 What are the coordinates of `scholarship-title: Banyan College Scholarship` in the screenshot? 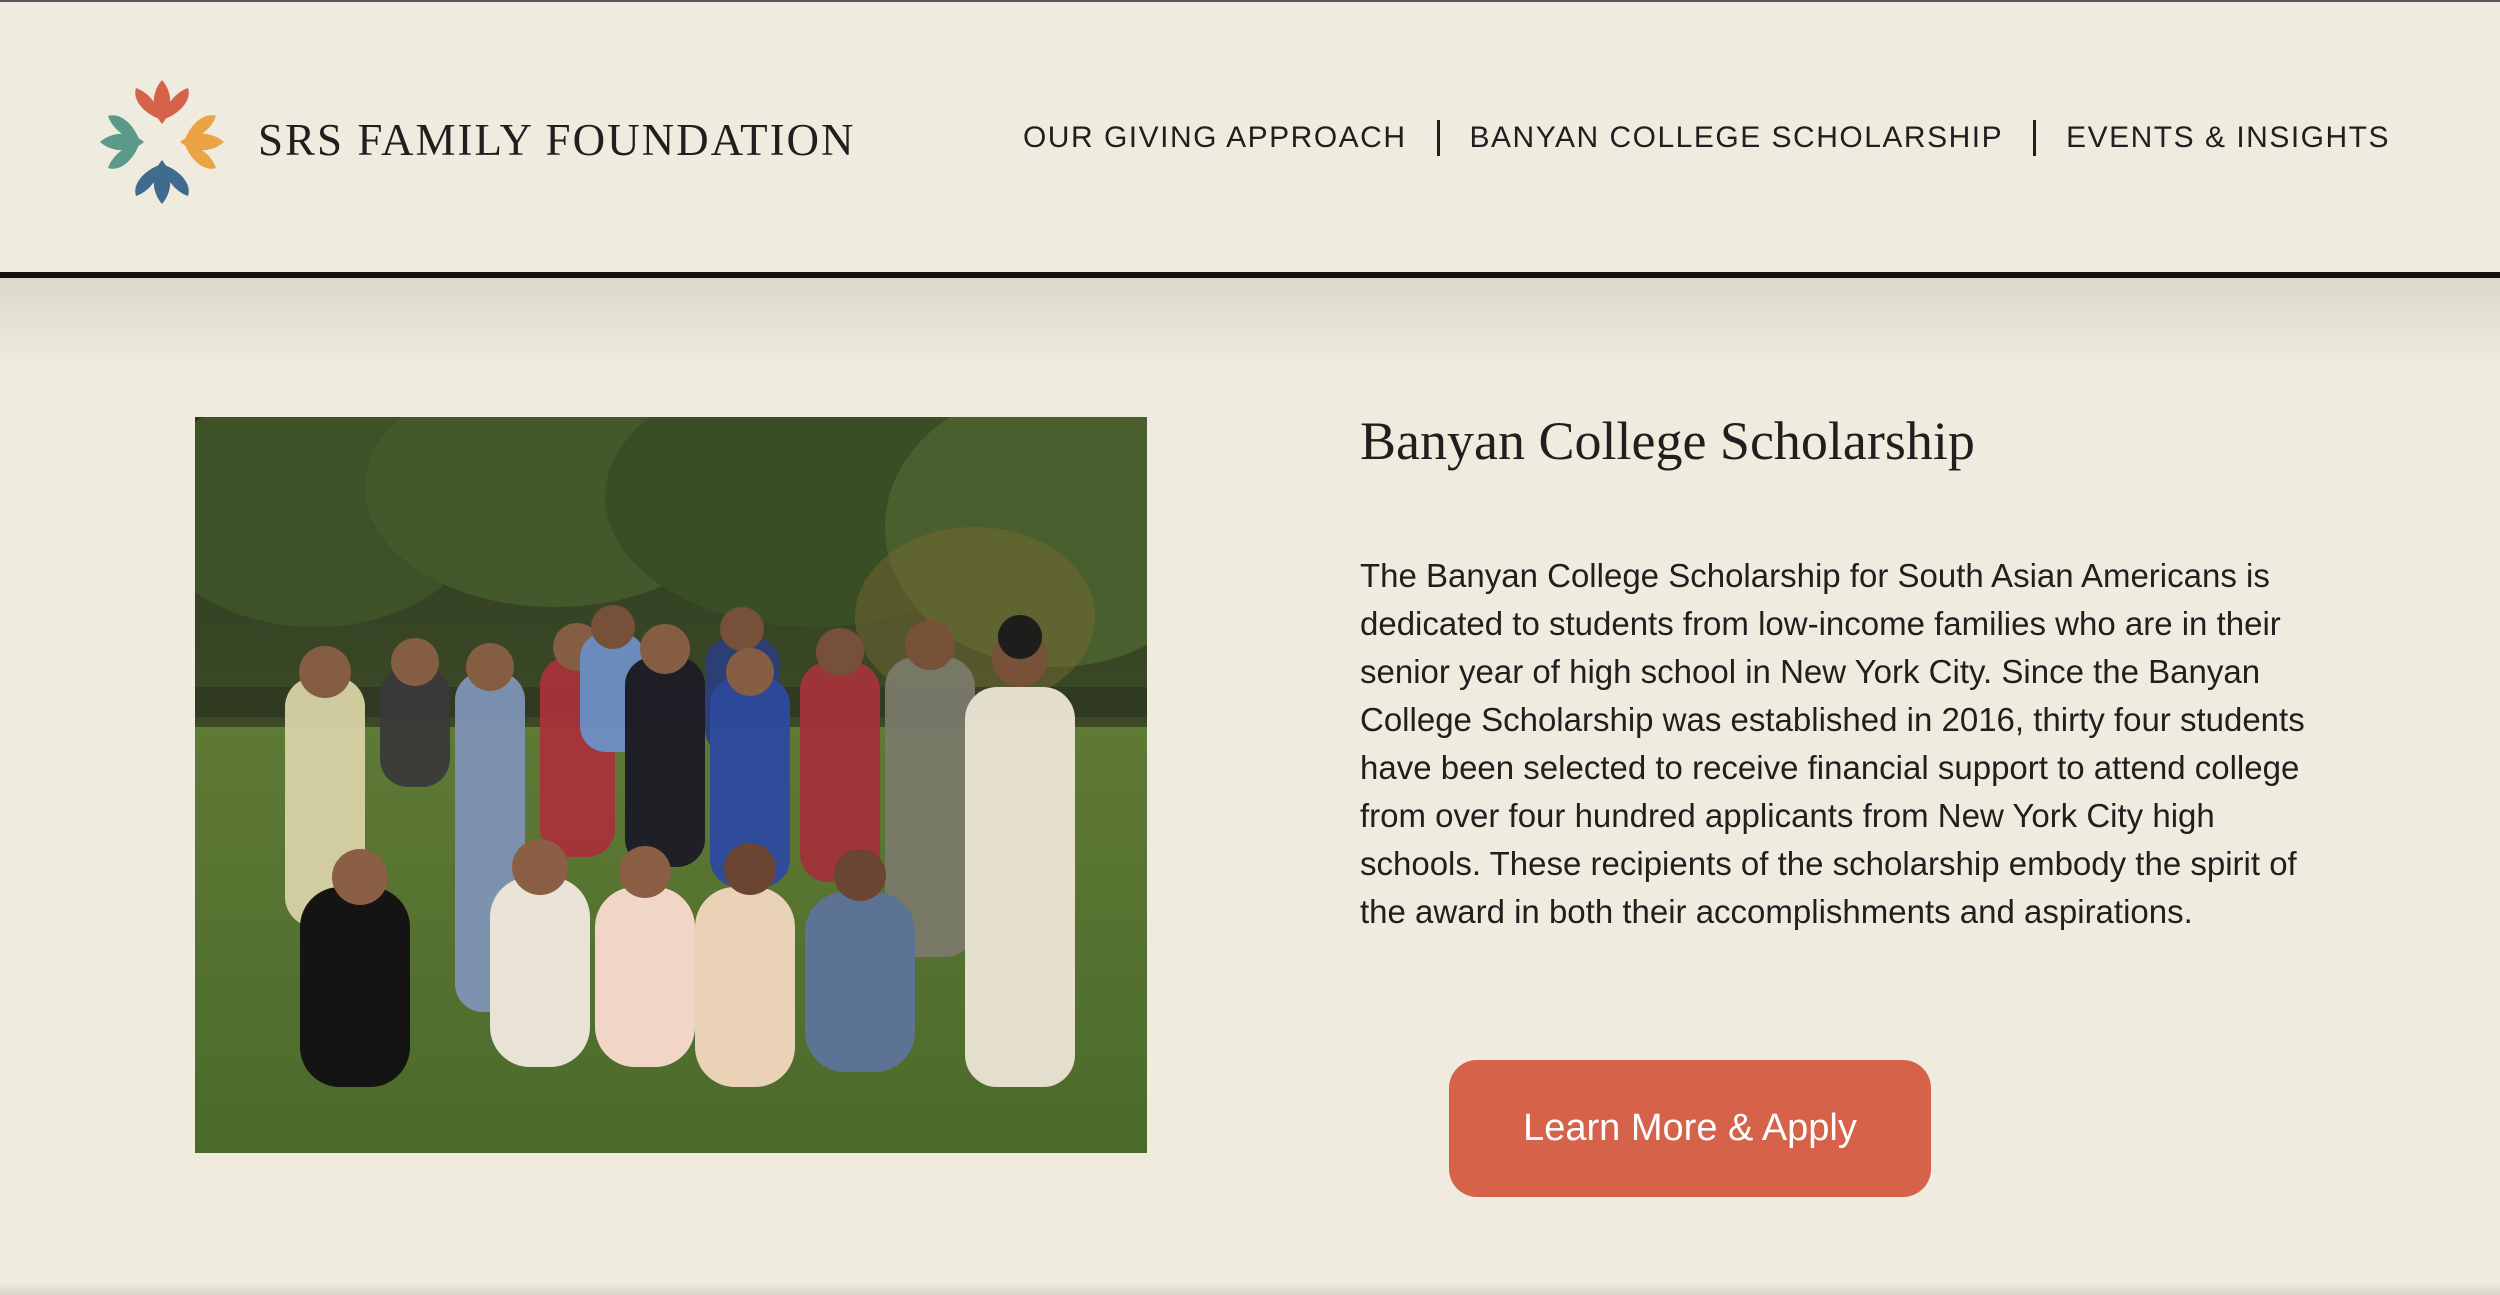 It's located at (1667, 441).